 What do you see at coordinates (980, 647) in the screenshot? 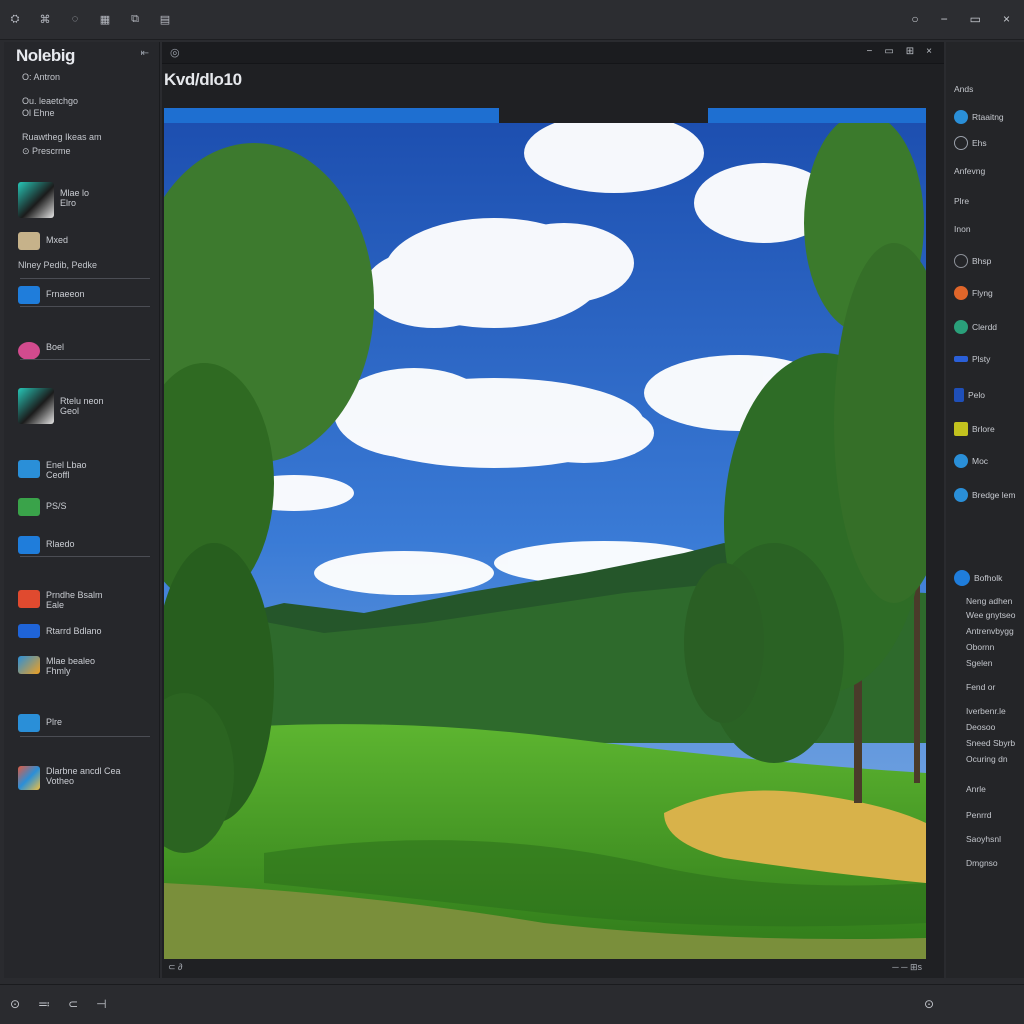
I see `panel-note: Obornn` at bounding box center [980, 647].